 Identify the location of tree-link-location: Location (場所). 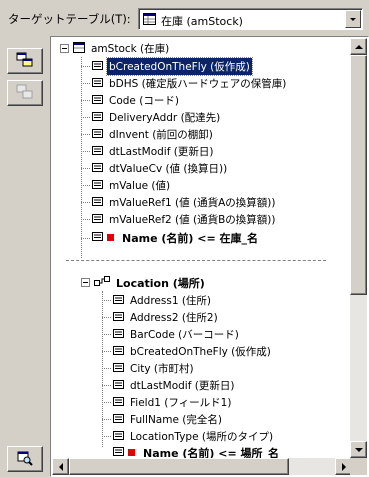
(150, 282).